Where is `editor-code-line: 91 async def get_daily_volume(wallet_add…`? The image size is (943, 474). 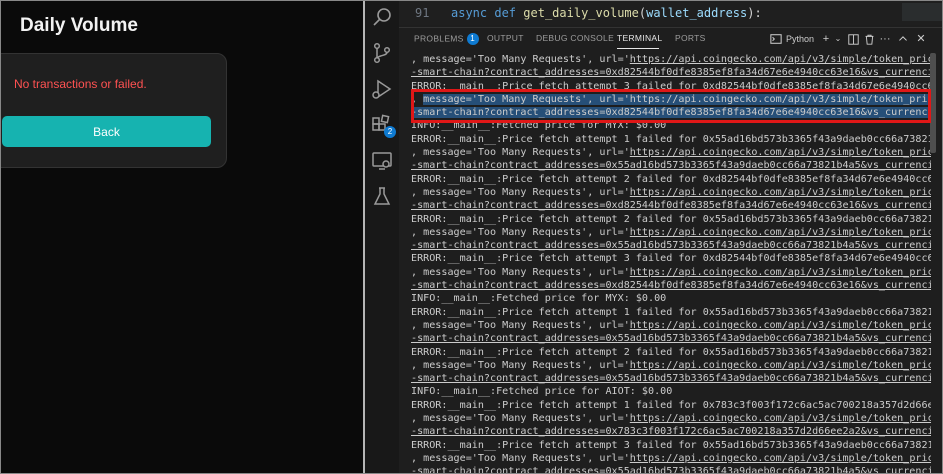 editor-code-line: 91 async def get_daily_volume(wallet_add… is located at coordinates (670, 13).